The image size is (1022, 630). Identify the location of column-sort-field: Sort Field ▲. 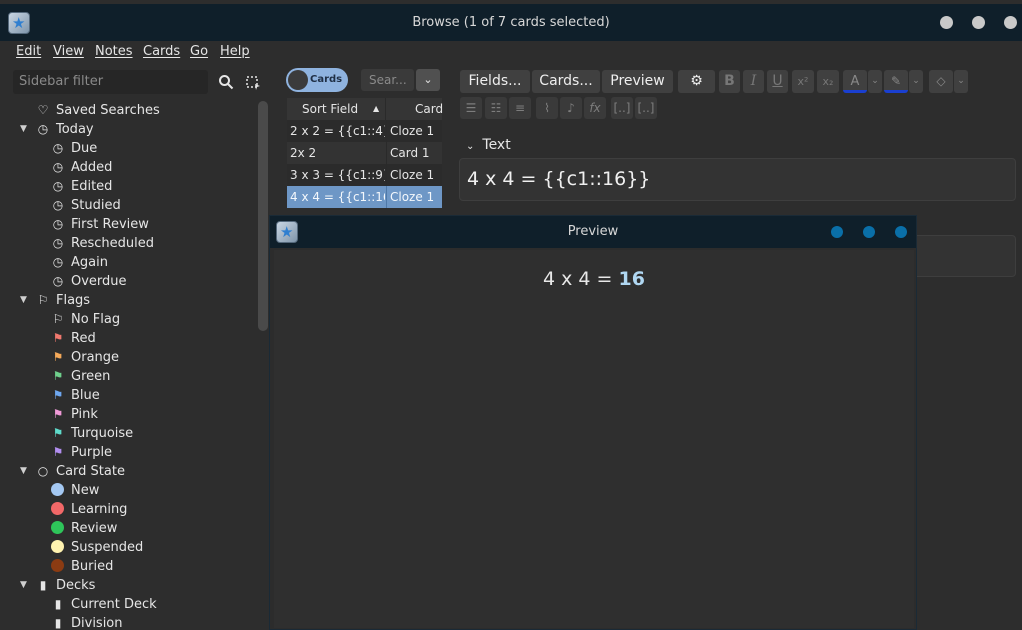
(336, 109).